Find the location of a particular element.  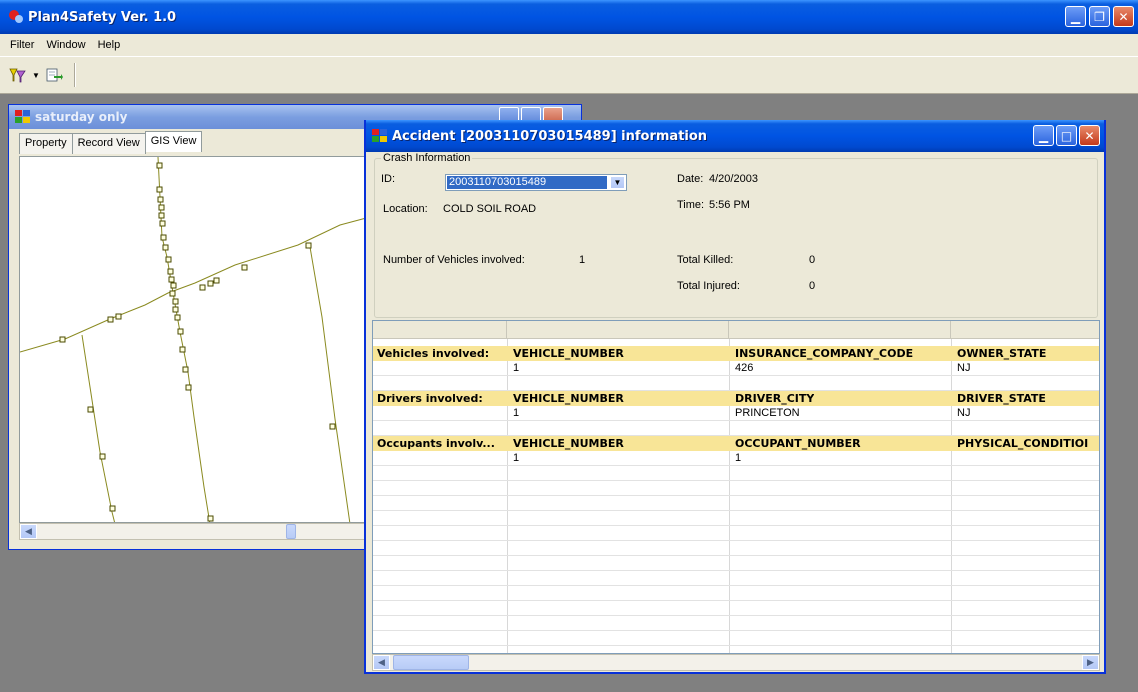

maximize-icon: □ is located at coordinates (1066, 135).